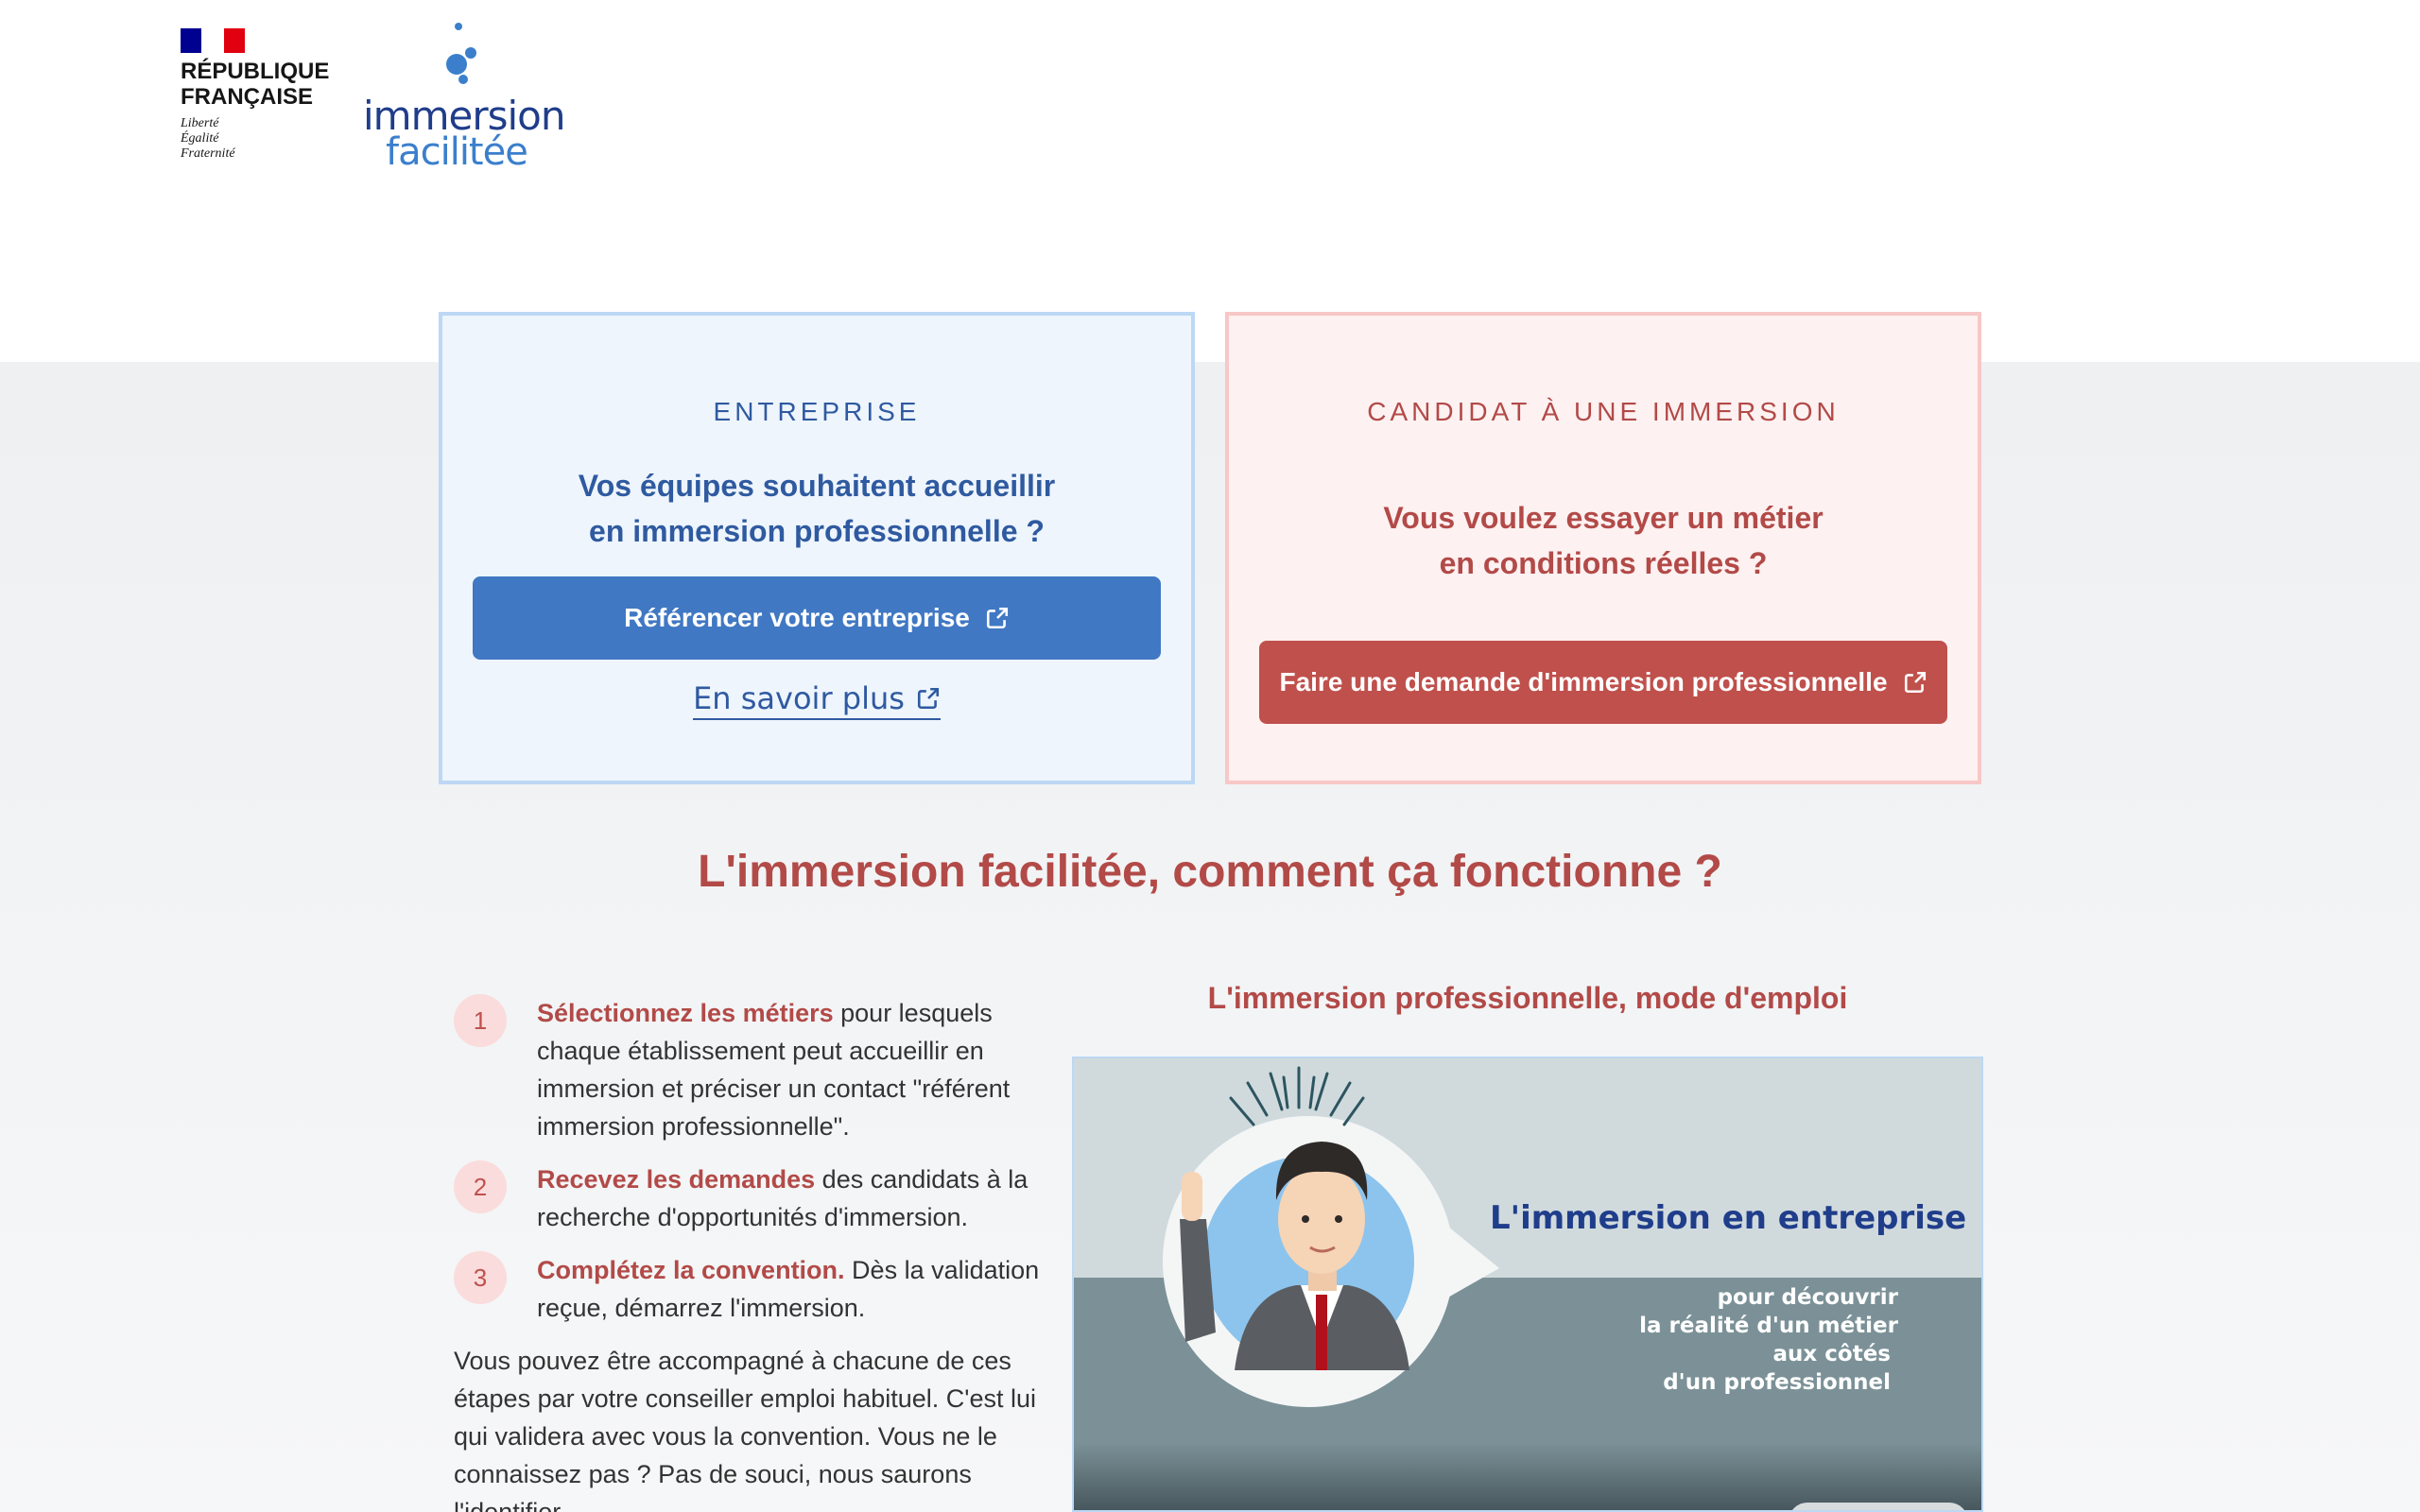  Describe the element at coordinates (1603, 518) in the screenshot. I see `candidat-question-line1: Vous voulez essayer un métier` at that location.